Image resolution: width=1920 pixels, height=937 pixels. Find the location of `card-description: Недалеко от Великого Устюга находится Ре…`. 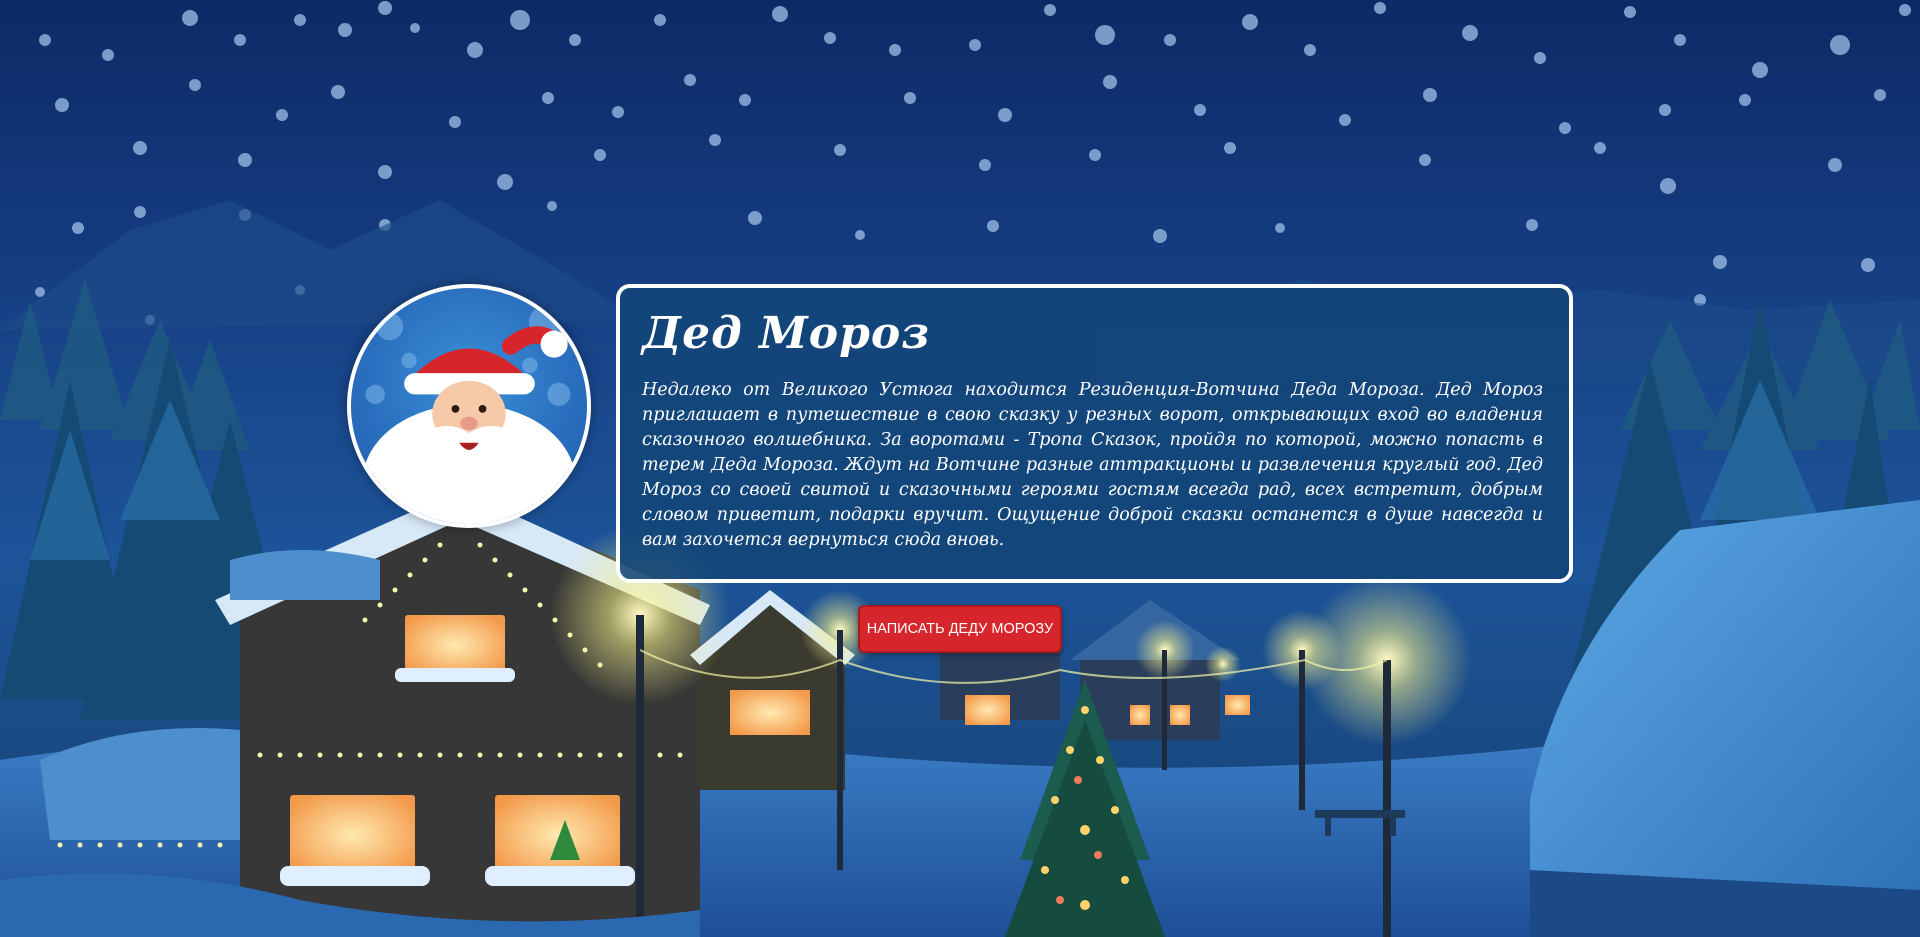

card-description: Недалеко от Великого Устюга находится Ре… is located at coordinates (1092, 465).